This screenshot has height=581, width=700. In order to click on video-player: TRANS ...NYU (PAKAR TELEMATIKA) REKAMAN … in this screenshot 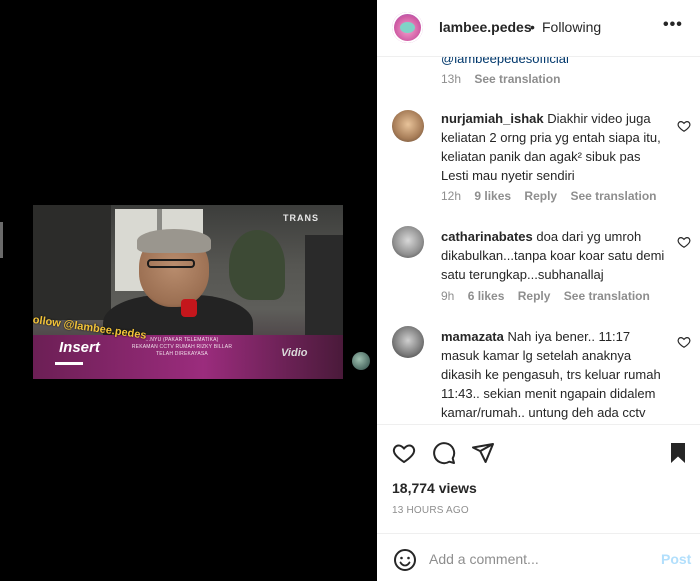, I will do `click(188, 292)`.